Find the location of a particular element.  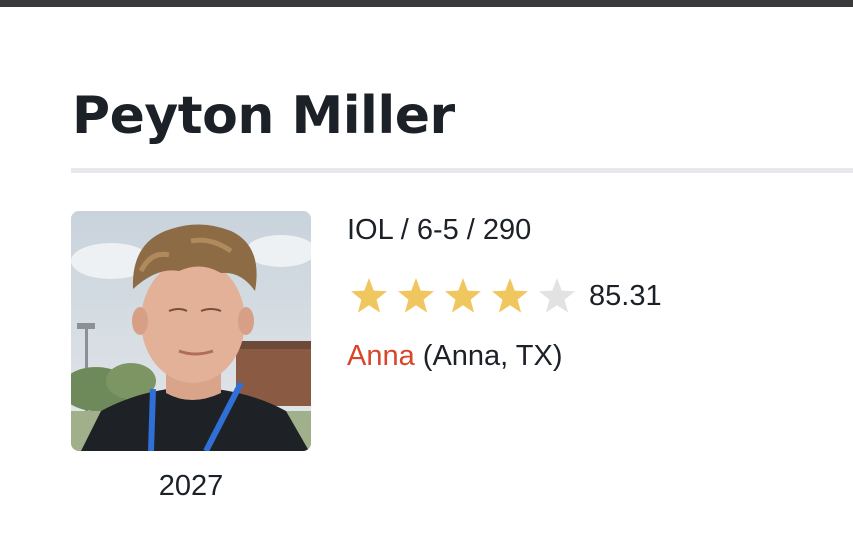

school-link: Anna is located at coordinates (381, 356).